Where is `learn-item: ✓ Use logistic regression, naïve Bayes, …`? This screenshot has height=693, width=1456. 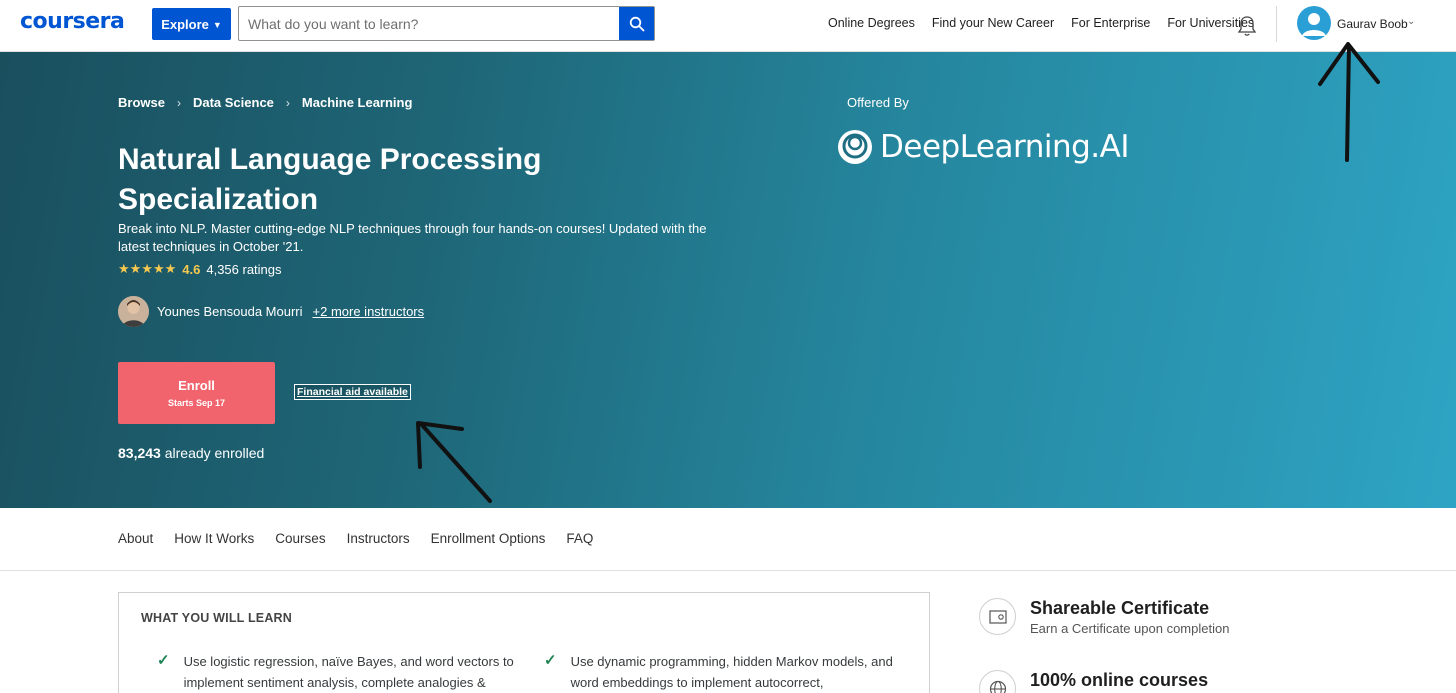
learn-item: ✓ Use logistic regression, naïve Bayes, … is located at coordinates (337, 672).